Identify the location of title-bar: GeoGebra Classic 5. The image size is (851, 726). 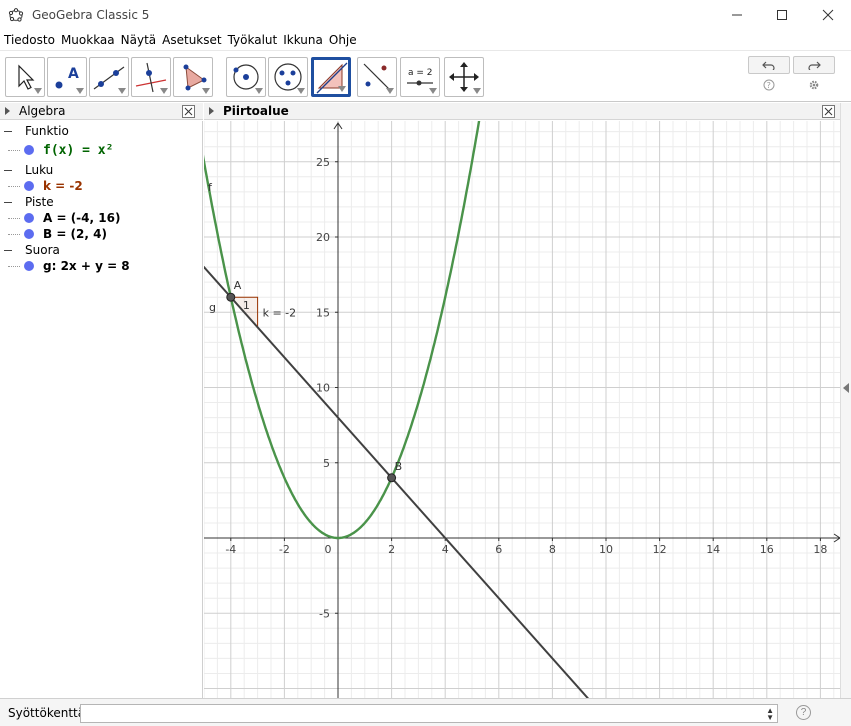
(425, 15).